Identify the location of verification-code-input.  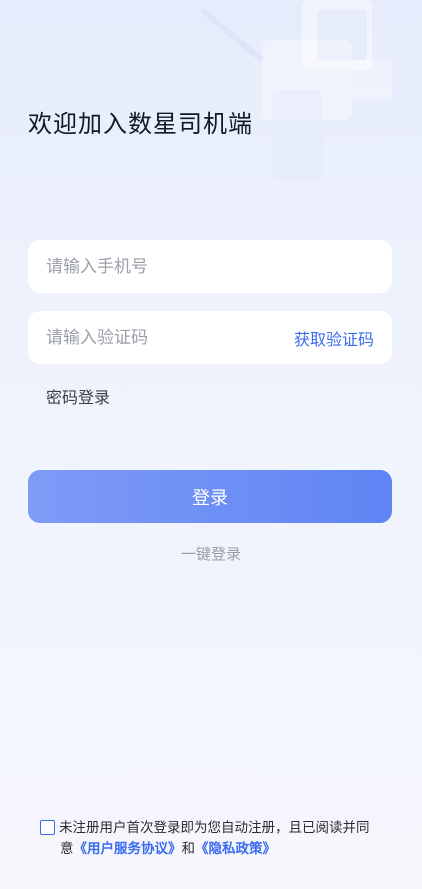
(146, 337).